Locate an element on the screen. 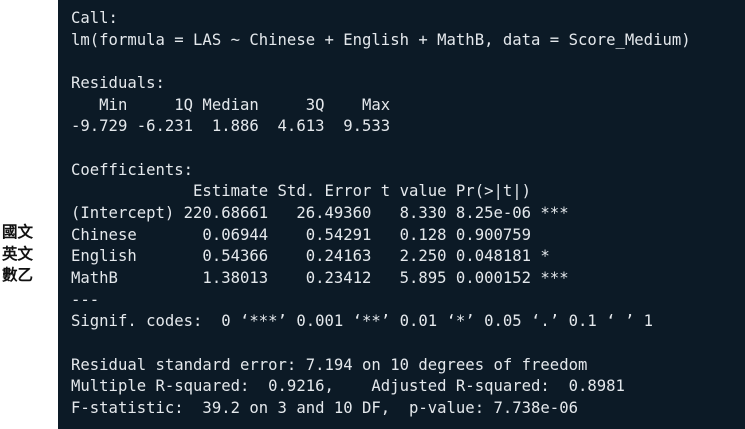 The height and width of the screenshot is (429, 745). coefficients-header: Coefficients: is located at coordinates (132, 169).